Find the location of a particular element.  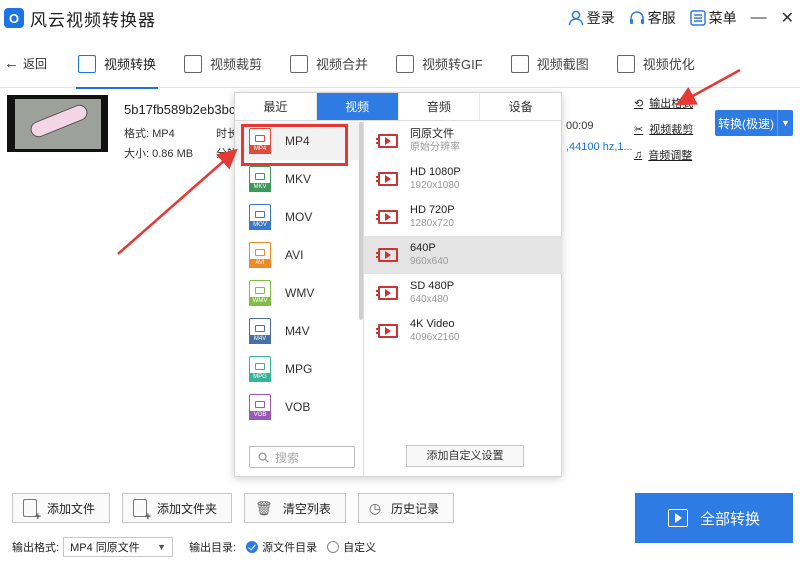

arrow-to-mp4 is located at coordinates (177, 201).